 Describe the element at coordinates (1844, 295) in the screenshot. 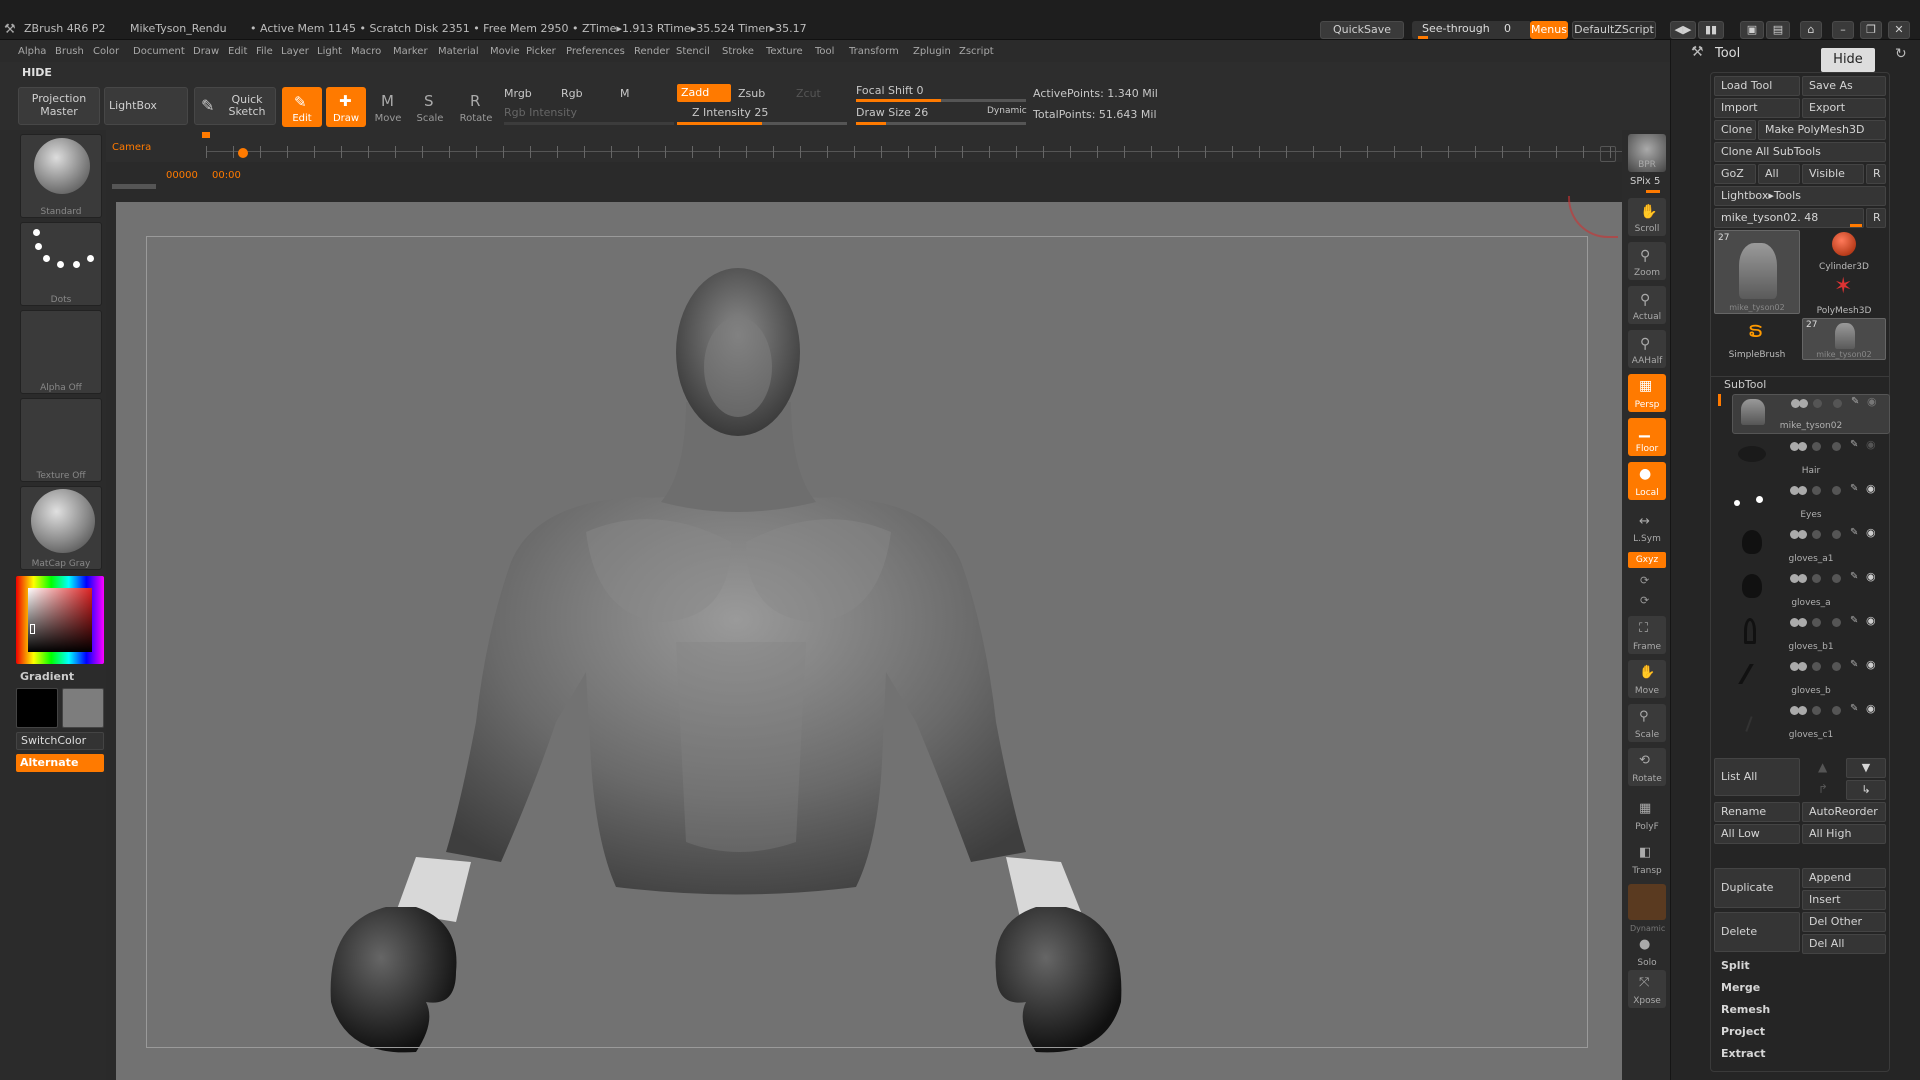

I see `tool-thumb-polymesh: ✶ PolyMesh3D` at that location.